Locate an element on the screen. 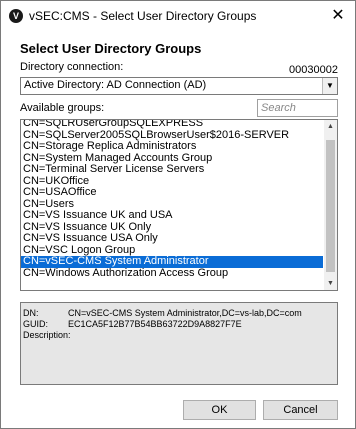  directory-connection-label: Directory connection: is located at coordinates (72, 67).